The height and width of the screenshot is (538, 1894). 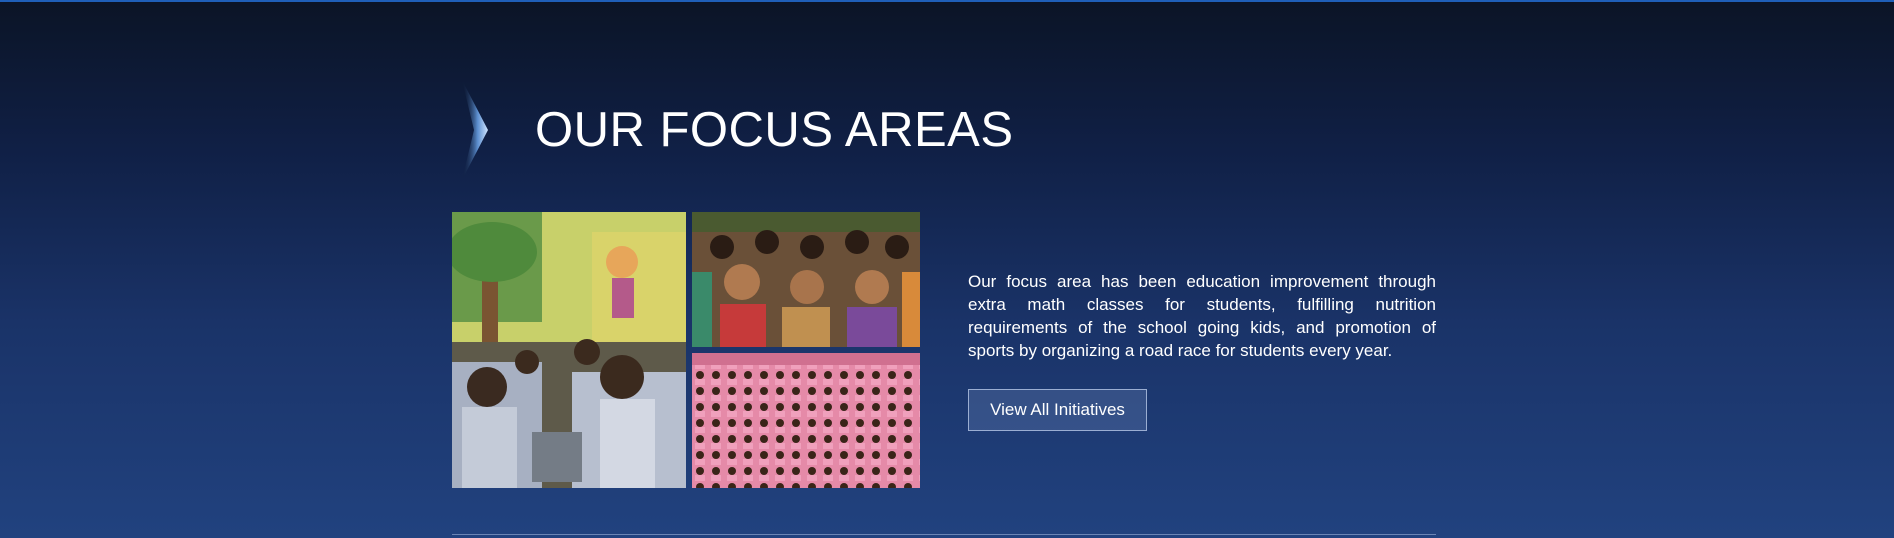 I want to click on crowd-of-children-photo, so click(x=806, y=420).